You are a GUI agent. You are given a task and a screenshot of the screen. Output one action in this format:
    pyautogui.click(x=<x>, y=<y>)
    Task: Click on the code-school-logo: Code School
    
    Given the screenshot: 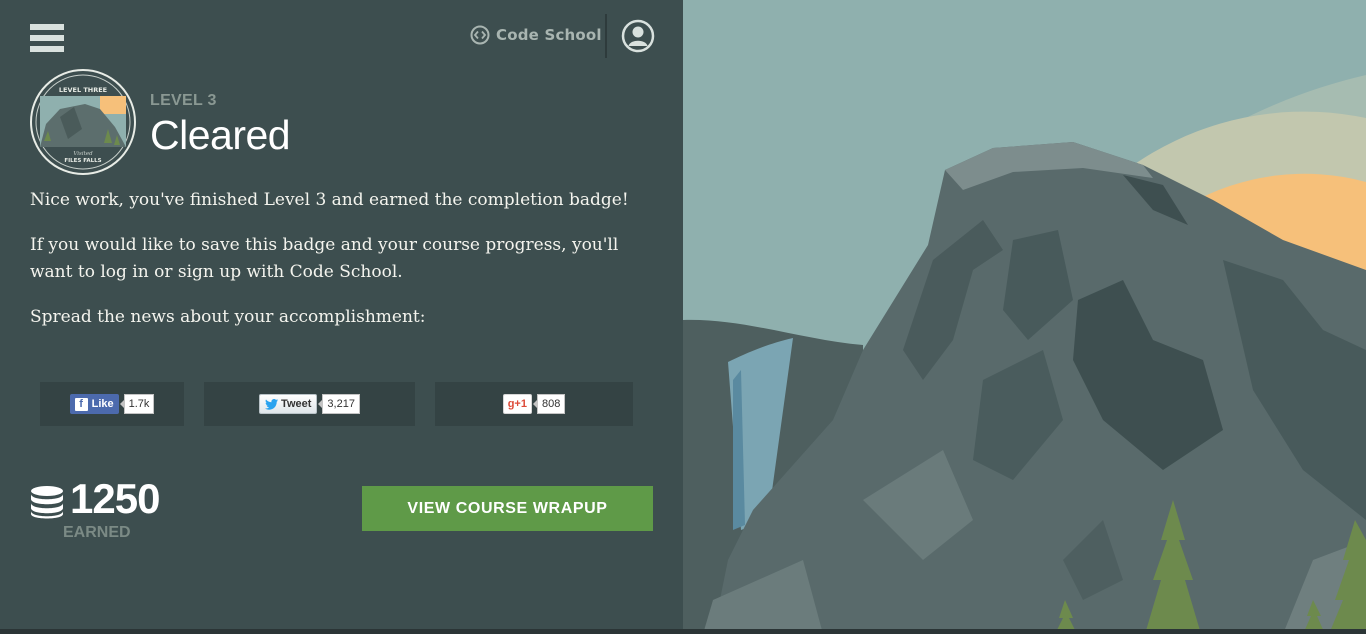 What is the action you would take?
    pyautogui.click(x=536, y=35)
    